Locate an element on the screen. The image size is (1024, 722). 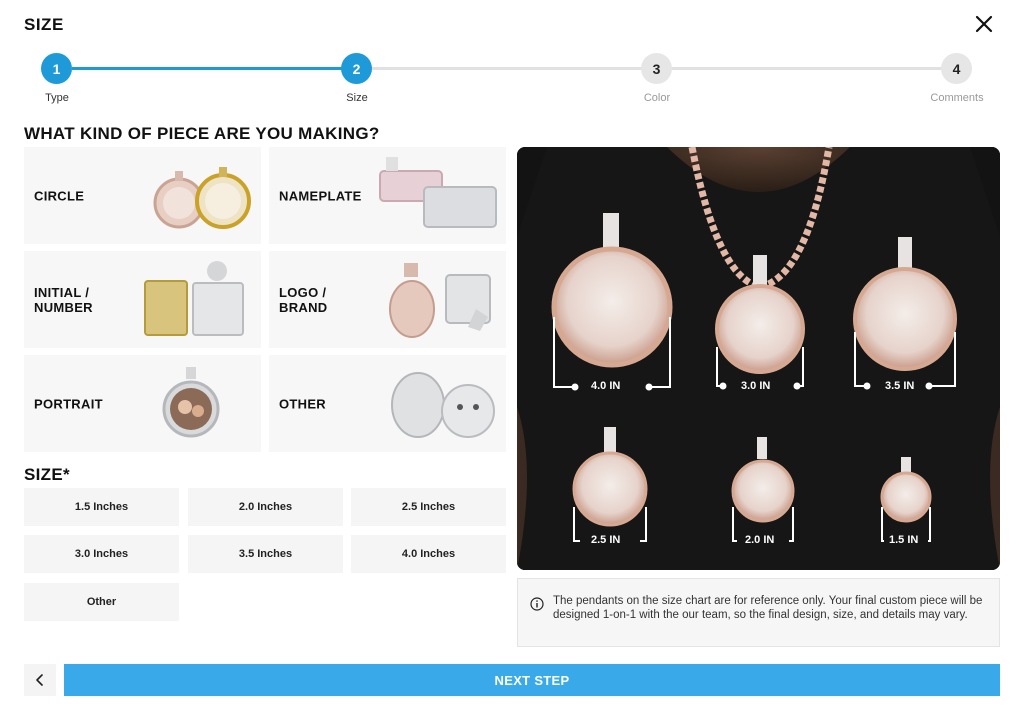
back-button is located at coordinates (40, 680).